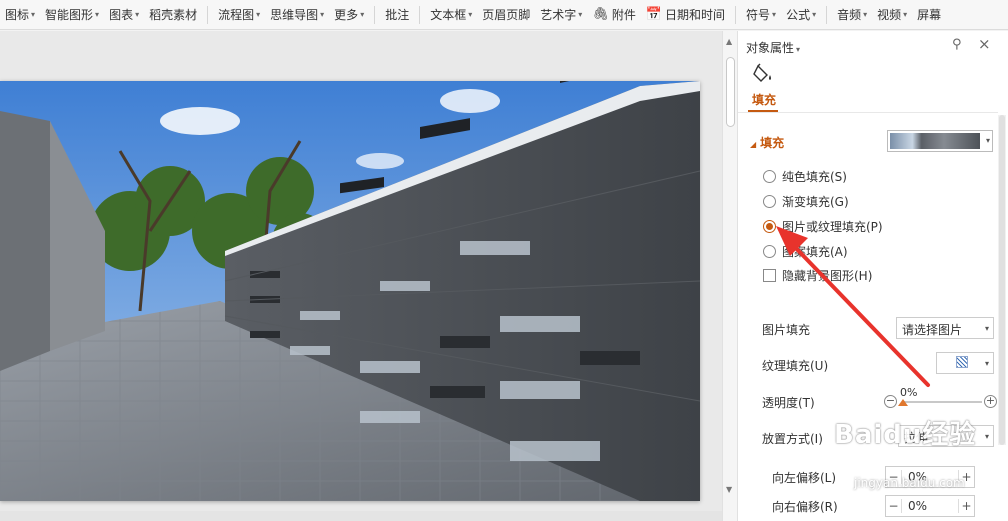  What do you see at coordinates (346, 15) in the screenshot?
I see `ribbon-item-label: 更多` at bounding box center [346, 15].